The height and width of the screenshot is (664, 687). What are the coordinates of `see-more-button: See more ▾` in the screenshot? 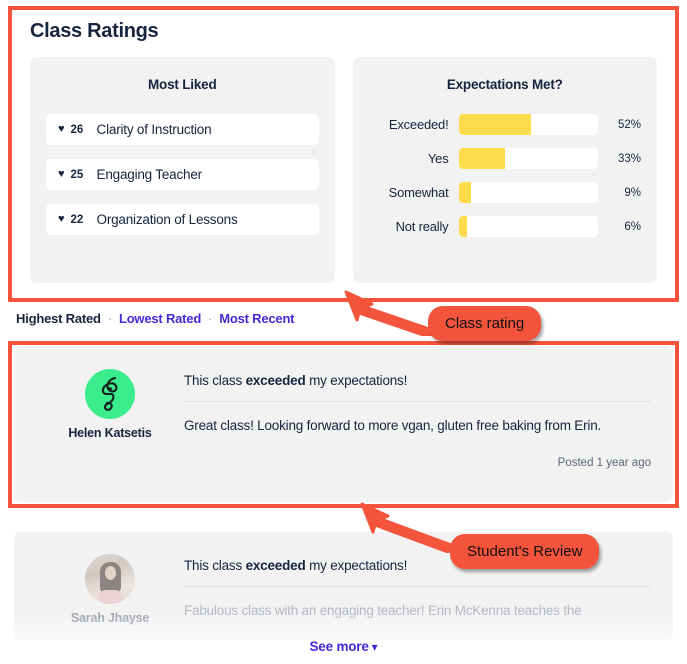 It's located at (343, 646).